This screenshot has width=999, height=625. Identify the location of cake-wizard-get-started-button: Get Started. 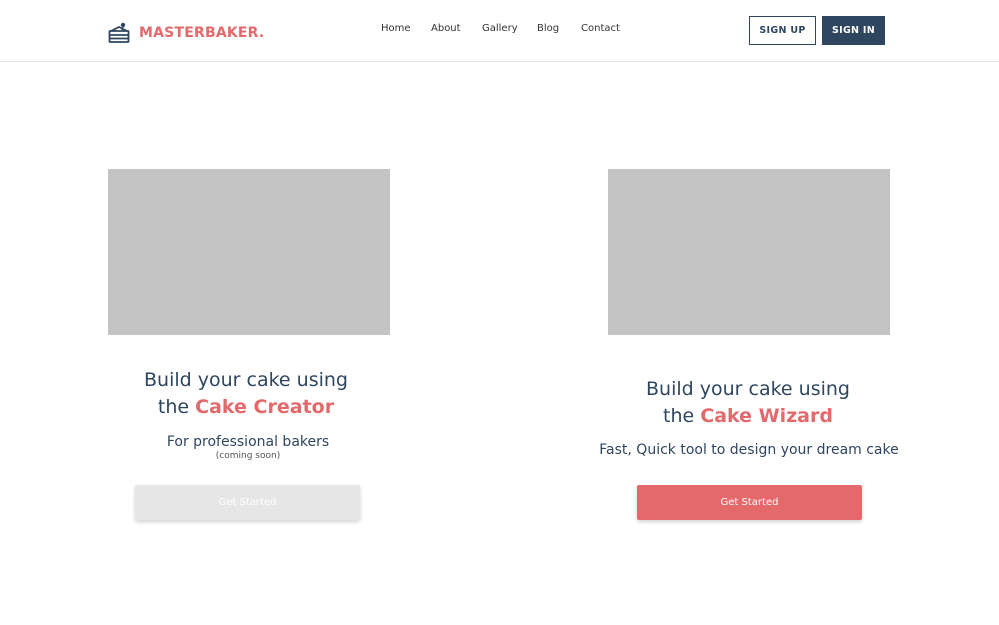
(749, 502).